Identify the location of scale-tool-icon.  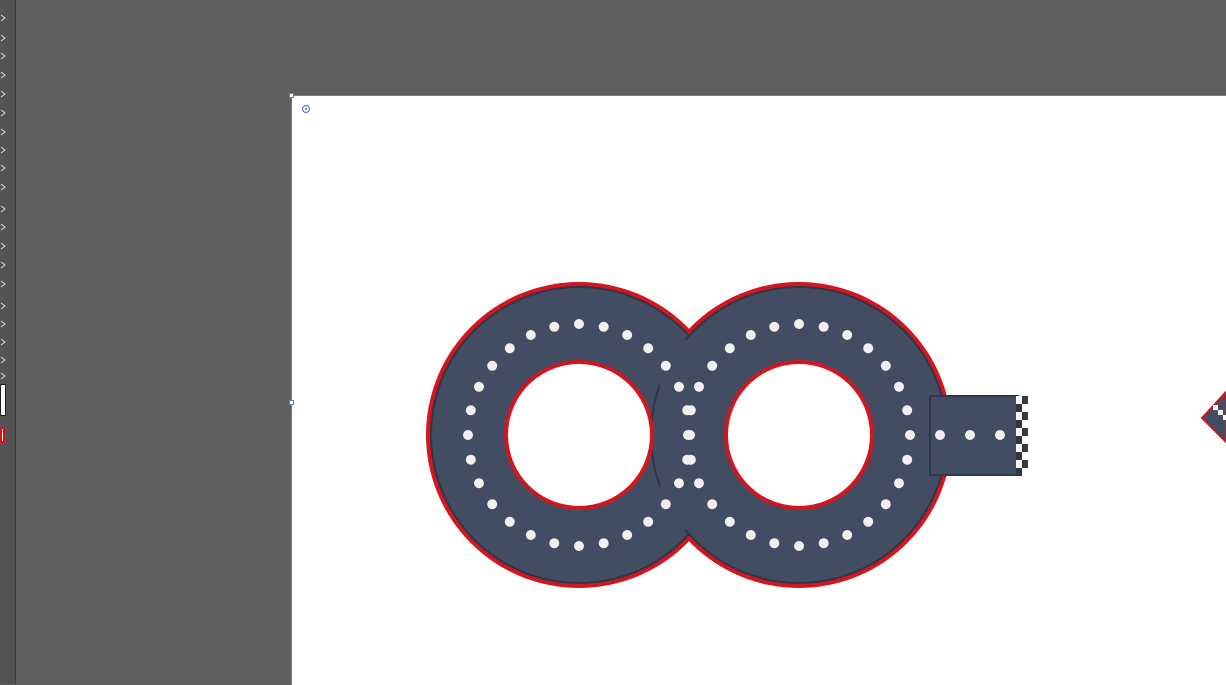
(4, 227).